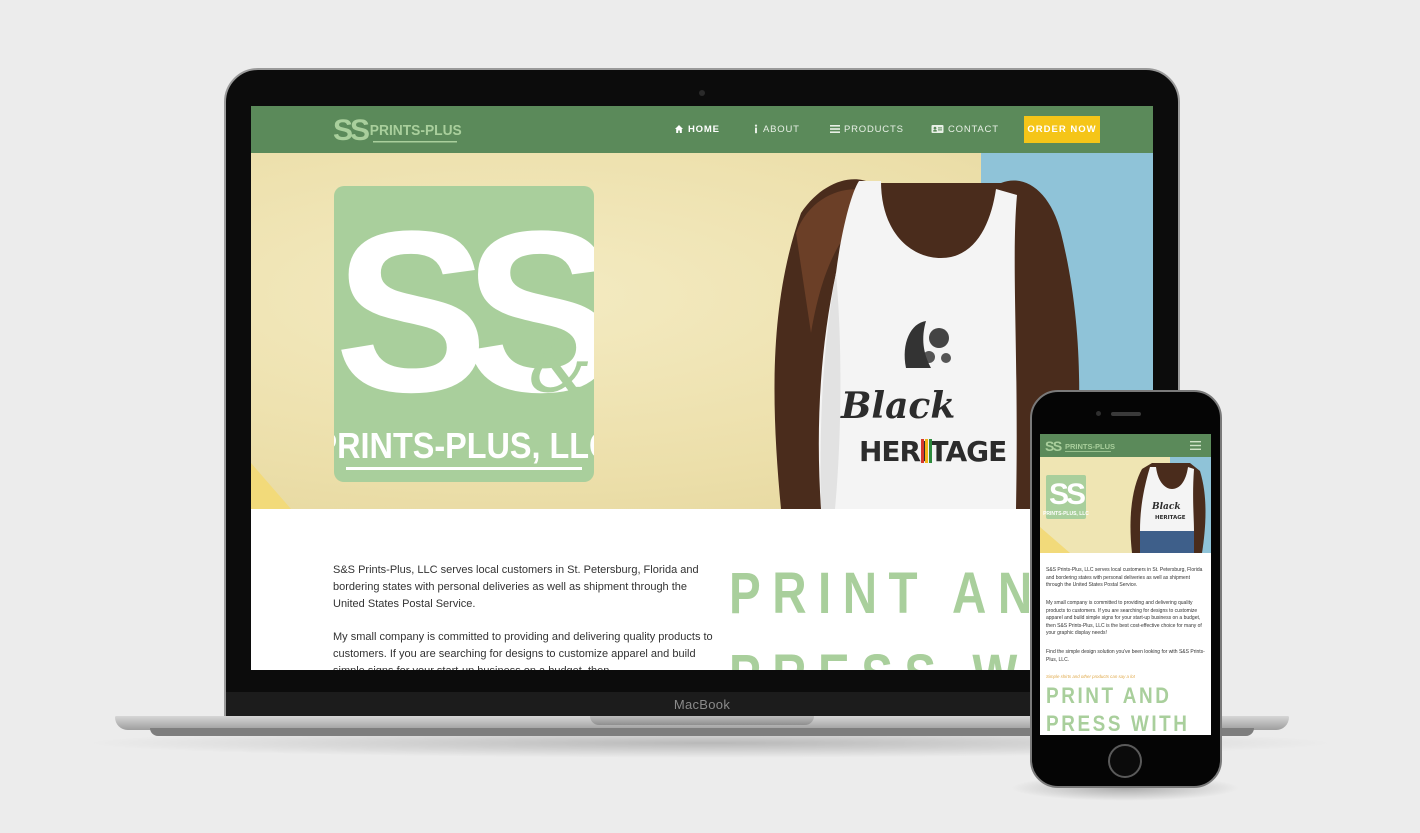 This screenshot has height=833, width=1420. I want to click on order-now-button: ORDER NOW, so click(1062, 129).